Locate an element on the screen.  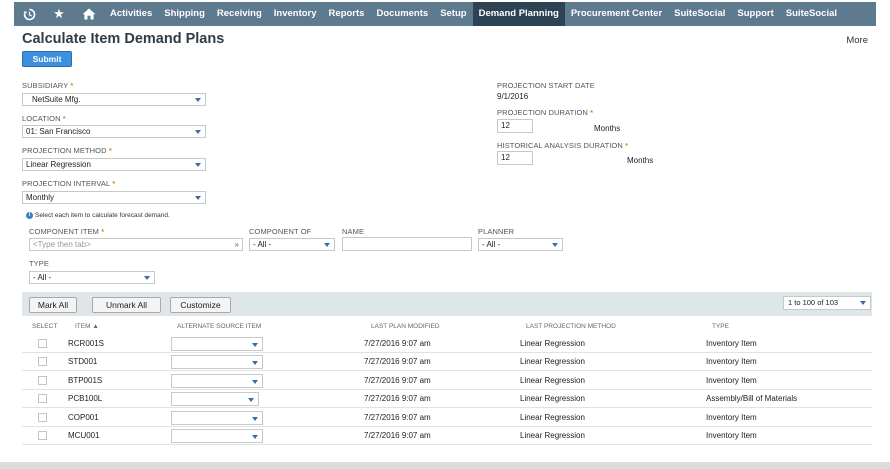
info-icon: i is located at coordinates (29, 215).